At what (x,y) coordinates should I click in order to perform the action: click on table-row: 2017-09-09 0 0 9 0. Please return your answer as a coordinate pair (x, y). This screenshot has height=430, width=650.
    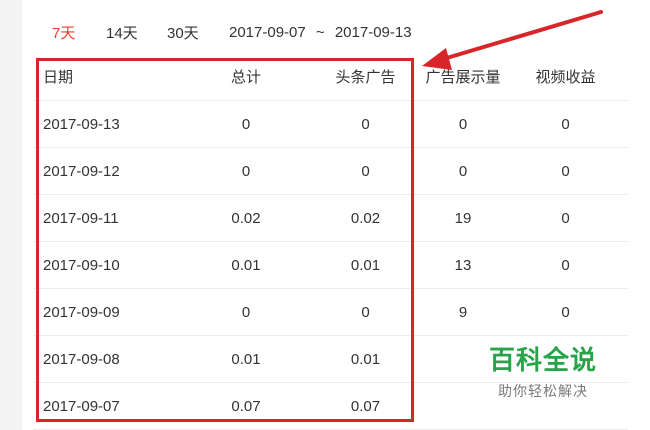
    Looking at the image, I should click on (330, 312).